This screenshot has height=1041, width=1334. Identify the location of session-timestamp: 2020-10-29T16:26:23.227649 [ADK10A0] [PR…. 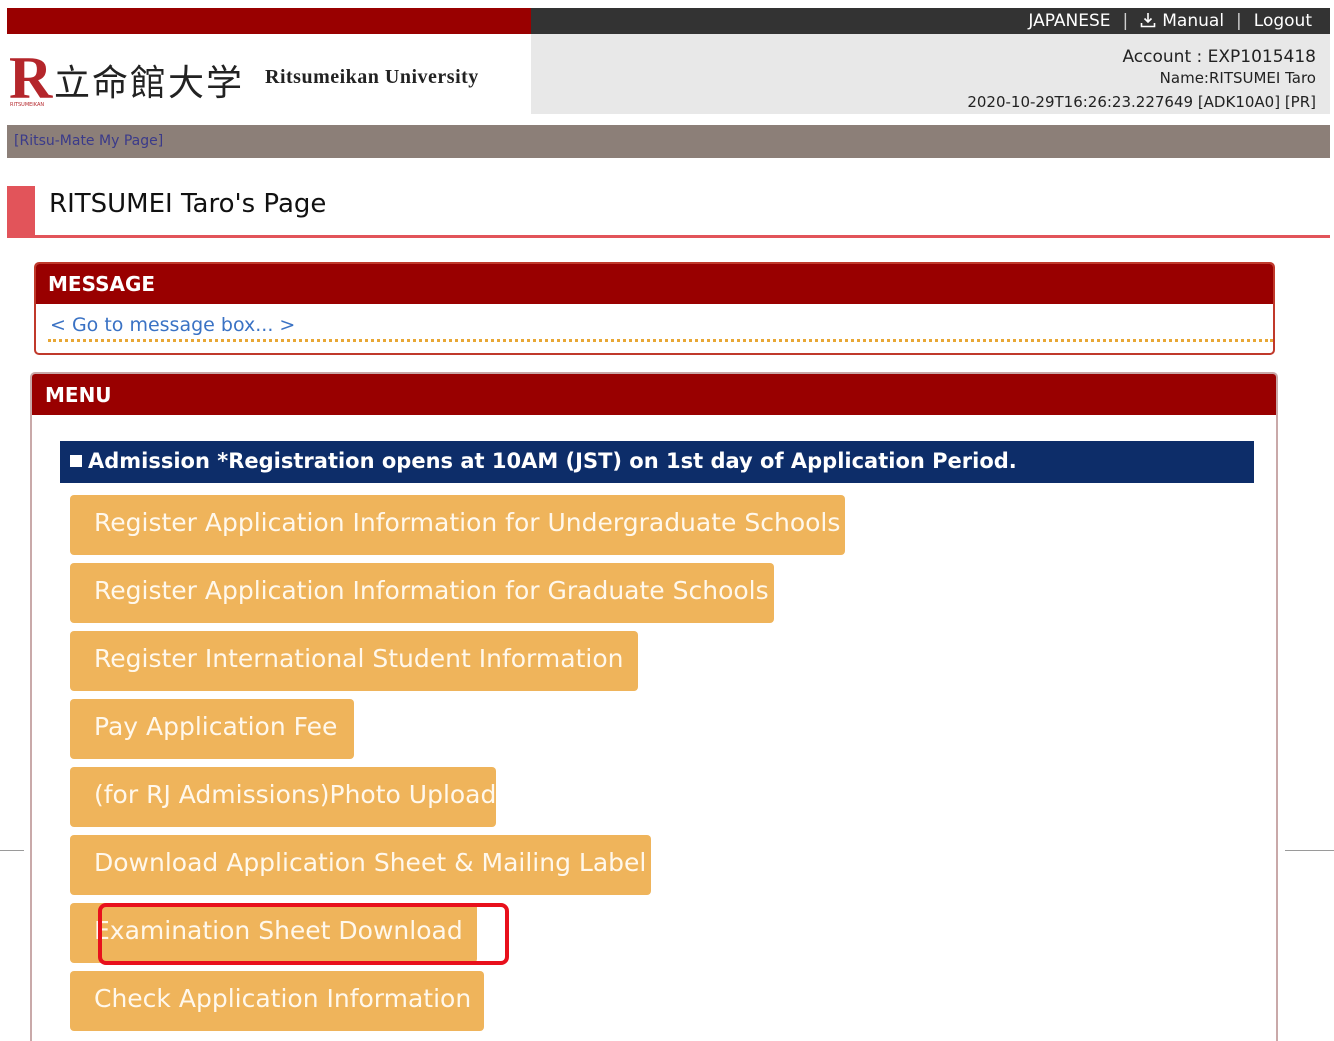
(1141, 102).